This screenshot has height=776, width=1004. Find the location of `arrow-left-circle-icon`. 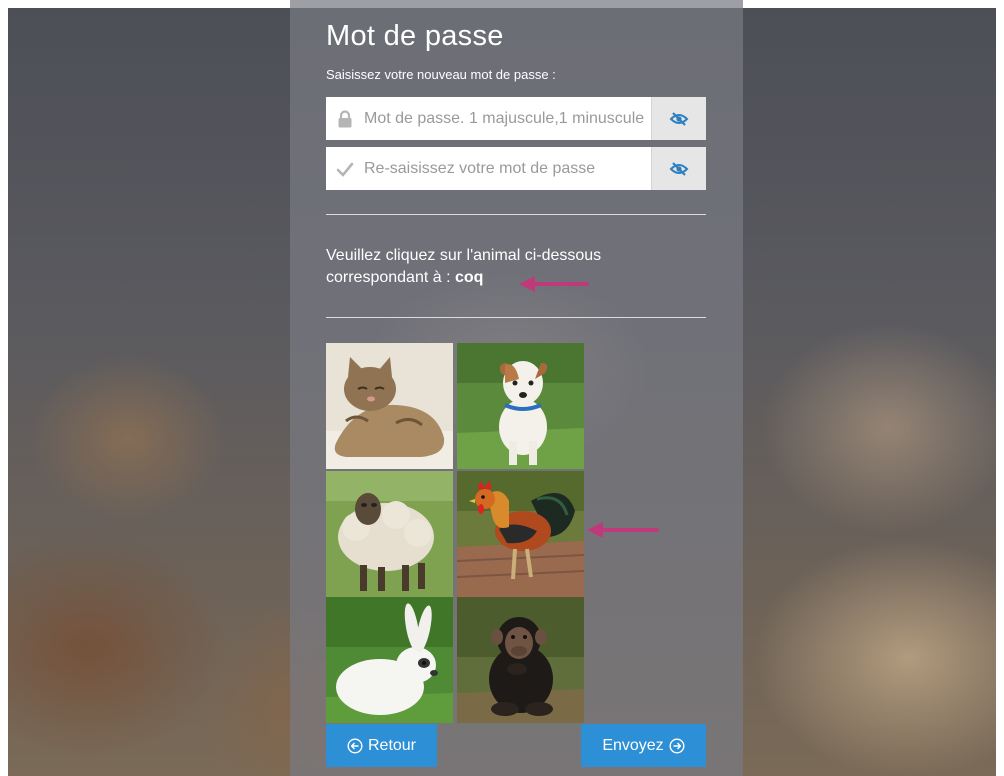

arrow-left-circle-icon is located at coordinates (355, 745).